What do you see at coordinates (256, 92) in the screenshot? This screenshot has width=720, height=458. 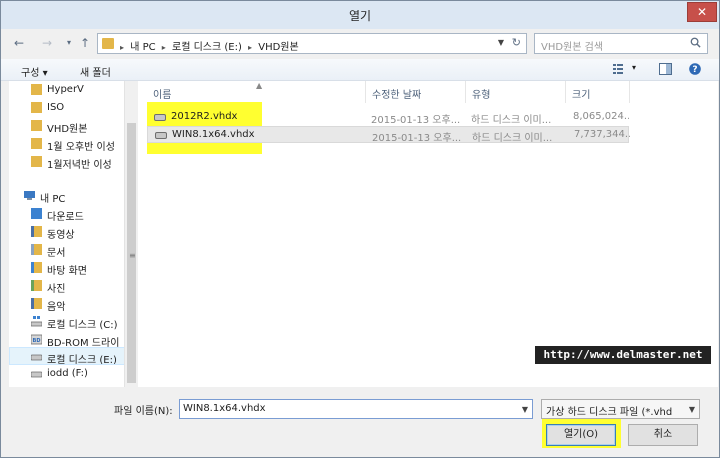 I see `column-header-name: 이름` at bounding box center [256, 92].